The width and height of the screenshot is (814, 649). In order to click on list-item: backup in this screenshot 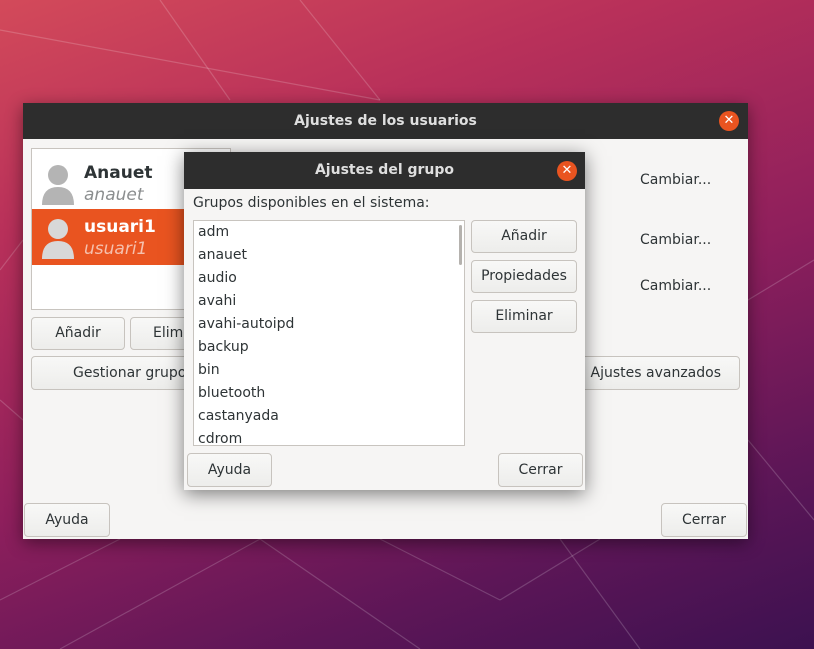, I will do `click(329, 347)`.